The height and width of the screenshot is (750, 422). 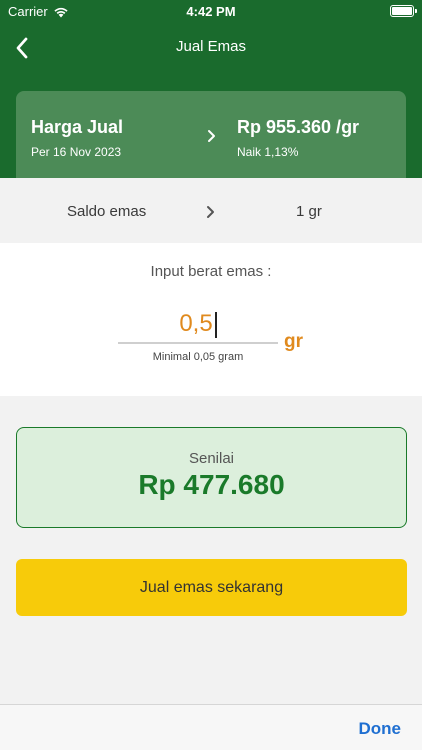 I want to click on saldo-row: Saldo emas 1 gr, so click(x=211, y=210).